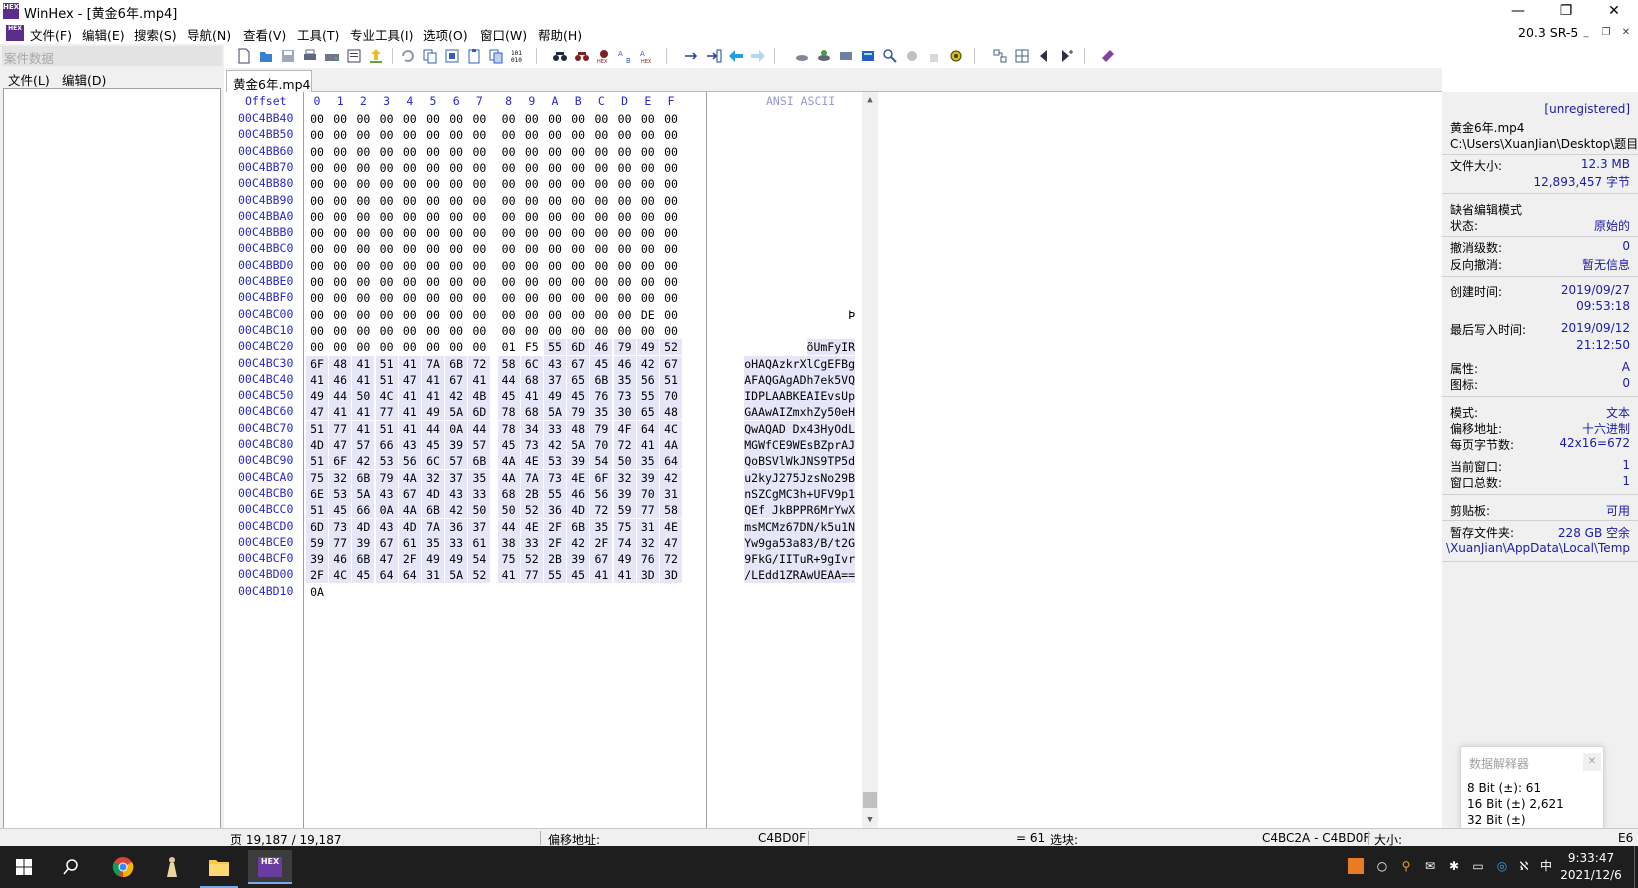 This screenshot has width=1638, height=888. I want to click on cut-icon, so click(452, 56).